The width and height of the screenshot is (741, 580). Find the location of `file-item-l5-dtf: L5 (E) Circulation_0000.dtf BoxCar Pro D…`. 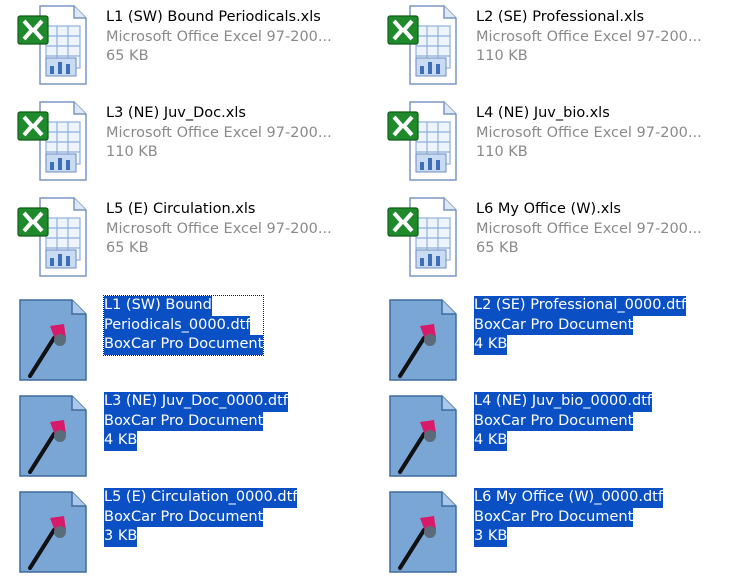

file-item-l5-dtf: L5 (E) Circulation_0000.dtf BoxCar Pro D… is located at coordinates (191, 534).